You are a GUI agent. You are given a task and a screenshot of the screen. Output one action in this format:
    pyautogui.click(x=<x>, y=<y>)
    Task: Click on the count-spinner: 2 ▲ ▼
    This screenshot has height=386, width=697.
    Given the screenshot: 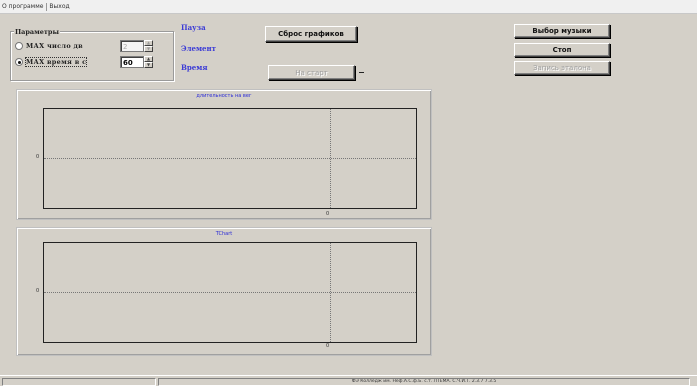 What is the action you would take?
    pyautogui.click(x=136, y=46)
    